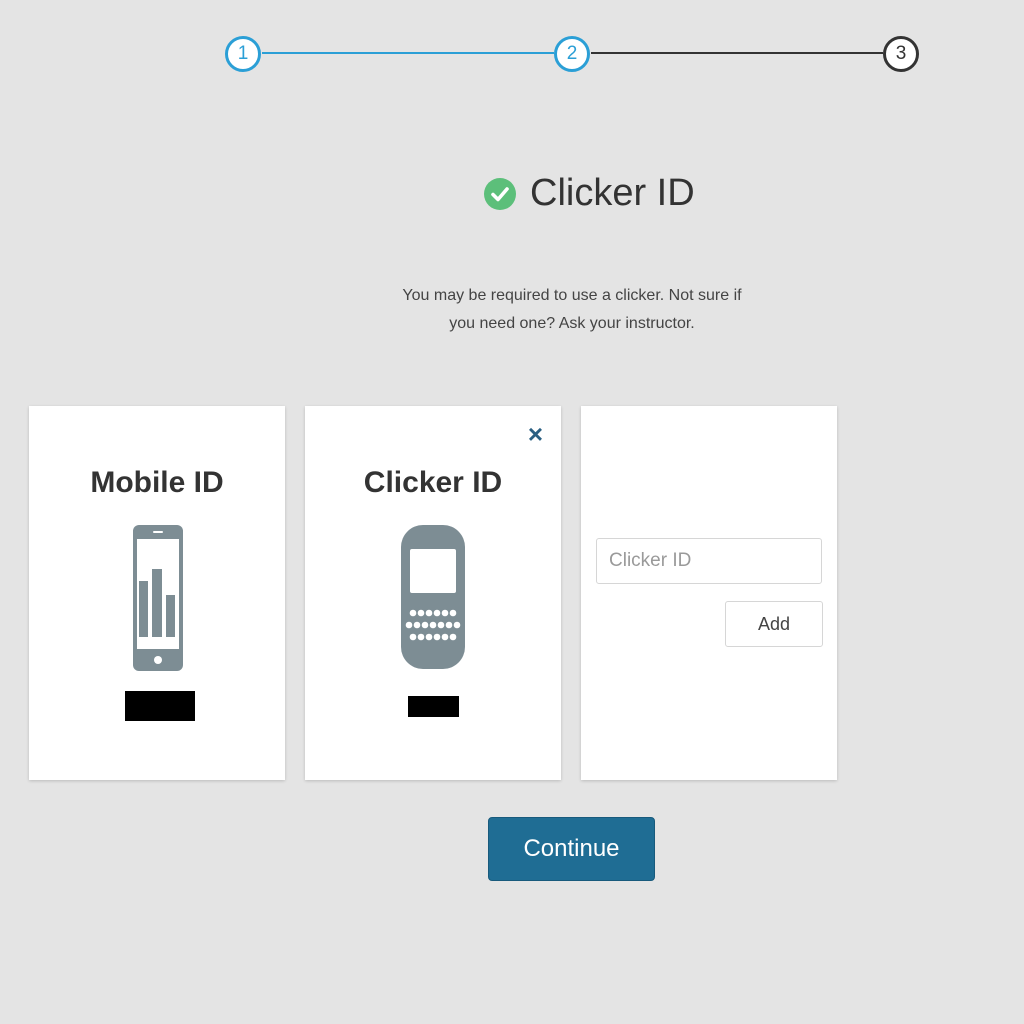 The width and height of the screenshot is (1024, 1024). I want to click on clicker-entry-card: Add, so click(709, 593).